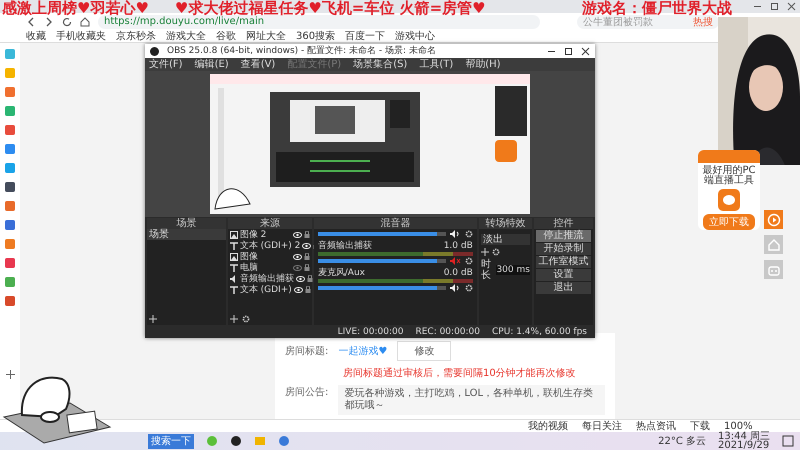  What do you see at coordinates (513, 270) in the screenshot?
I see `duration-field: 300 ms` at bounding box center [513, 270].